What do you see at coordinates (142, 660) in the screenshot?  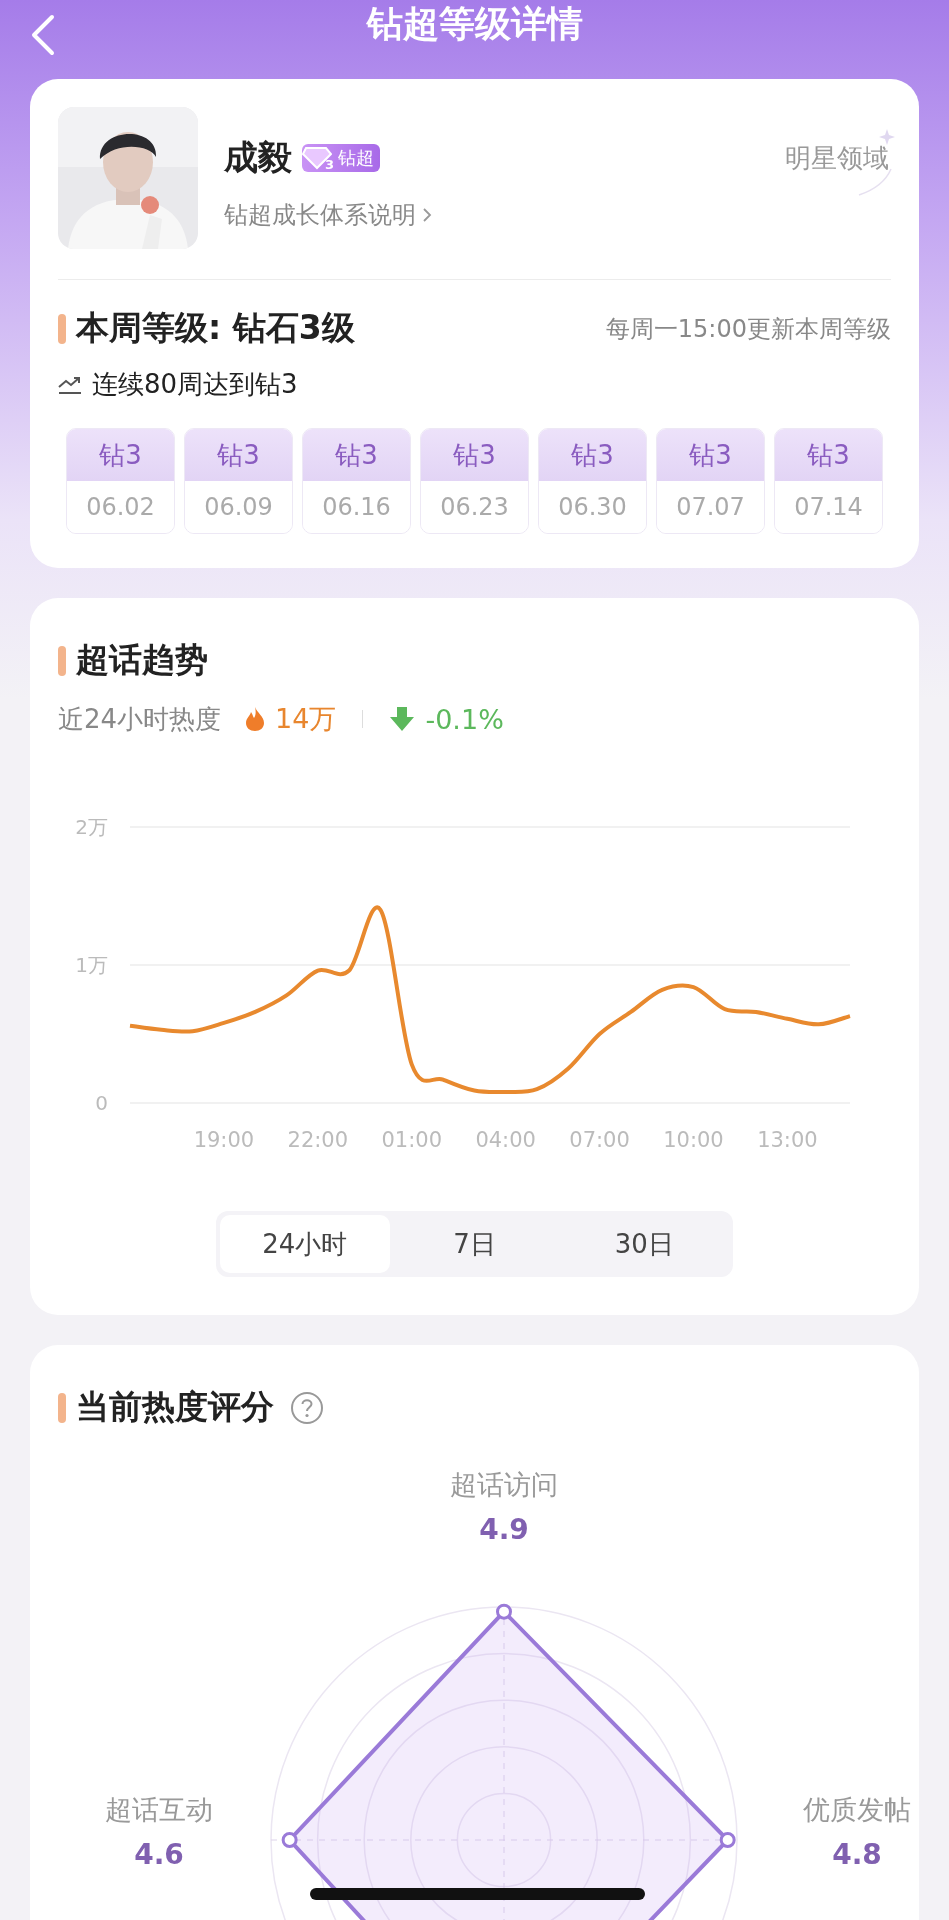 I see `section-title: 超话趋势` at bounding box center [142, 660].